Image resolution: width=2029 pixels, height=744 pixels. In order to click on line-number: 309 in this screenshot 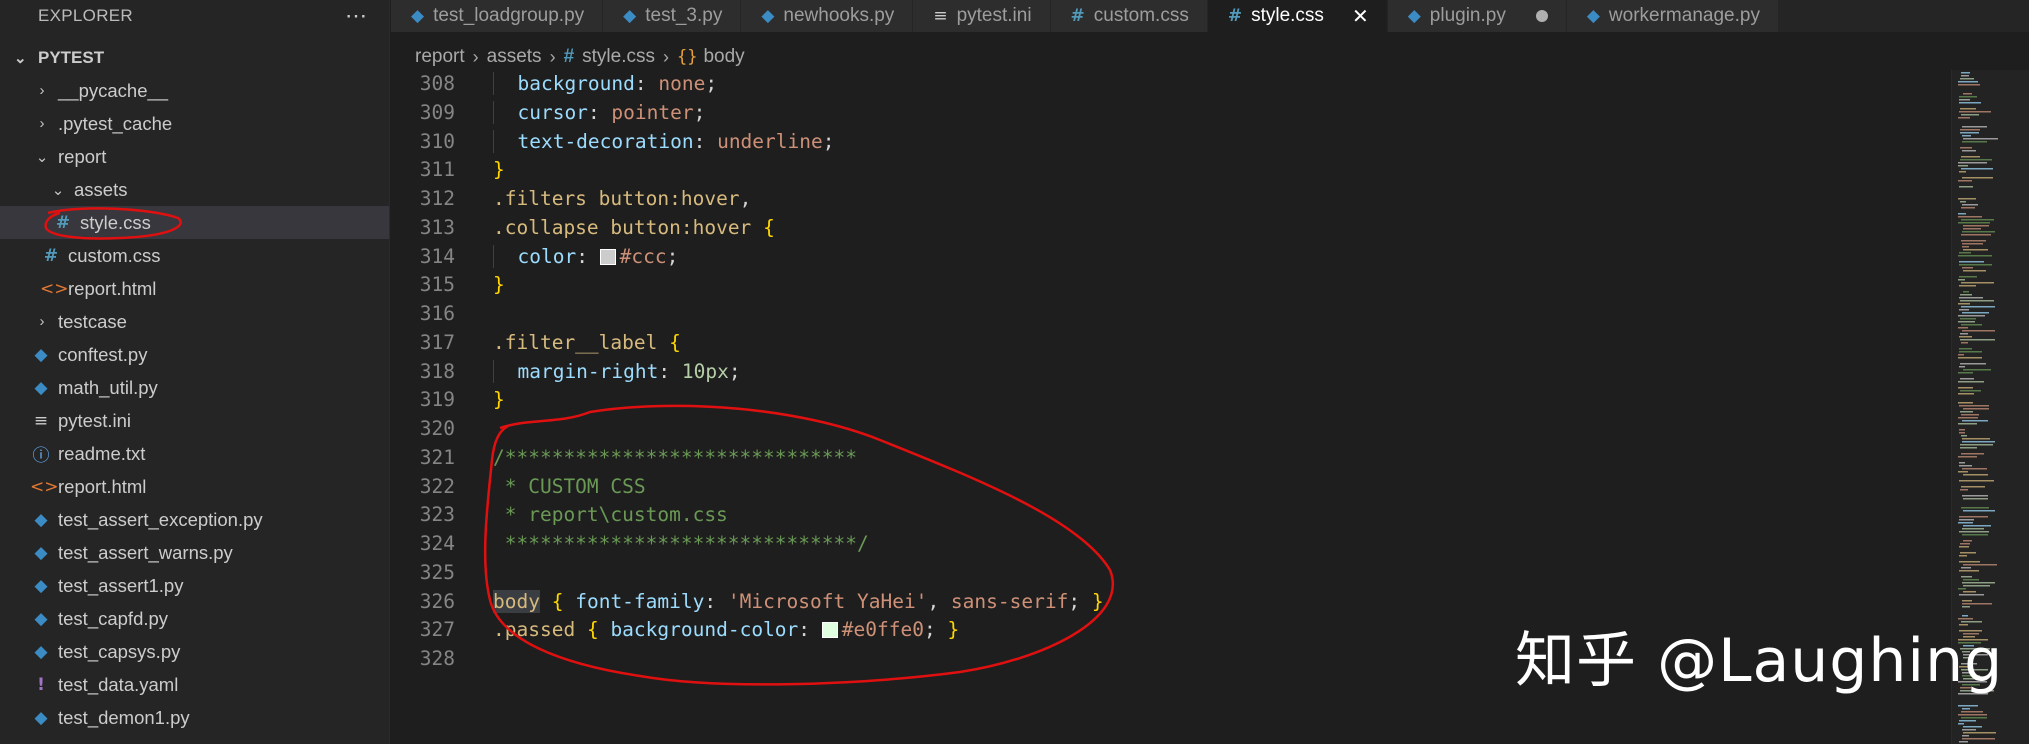, I will do `click(437, 112)`.